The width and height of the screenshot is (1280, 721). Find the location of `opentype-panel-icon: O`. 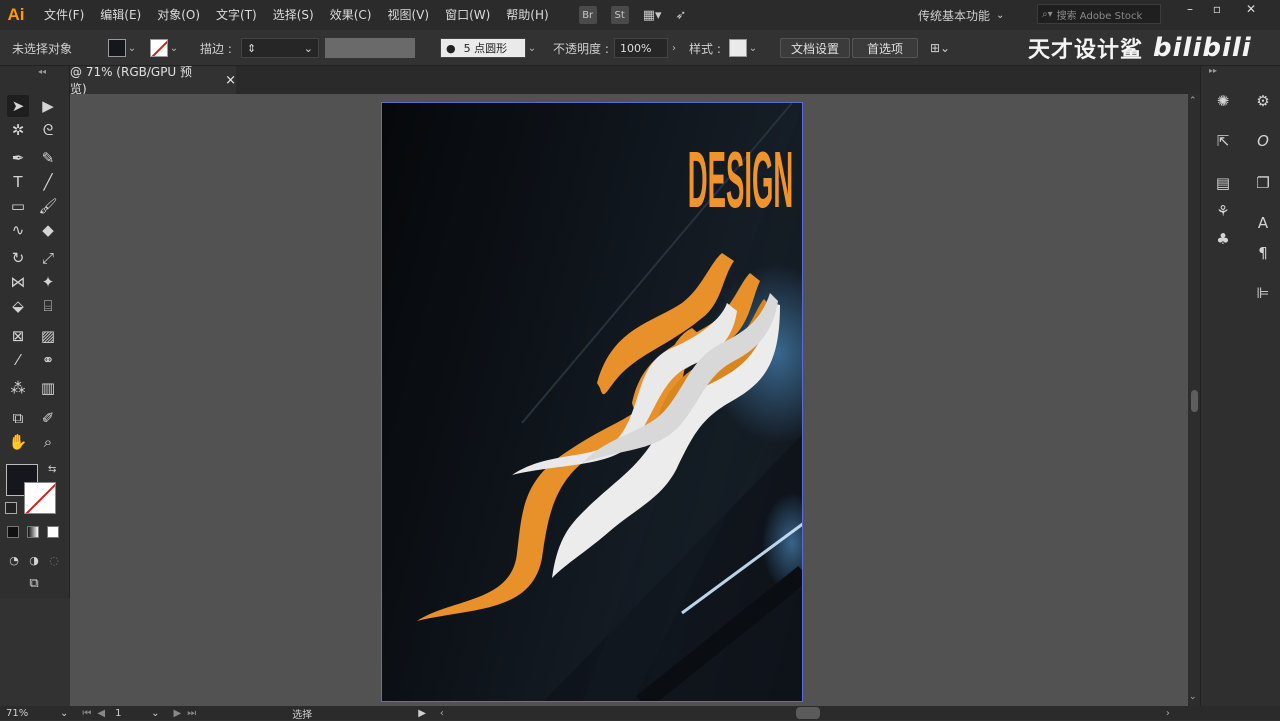

opentype-panel-icon: O is located at coordinates (1263, 141).